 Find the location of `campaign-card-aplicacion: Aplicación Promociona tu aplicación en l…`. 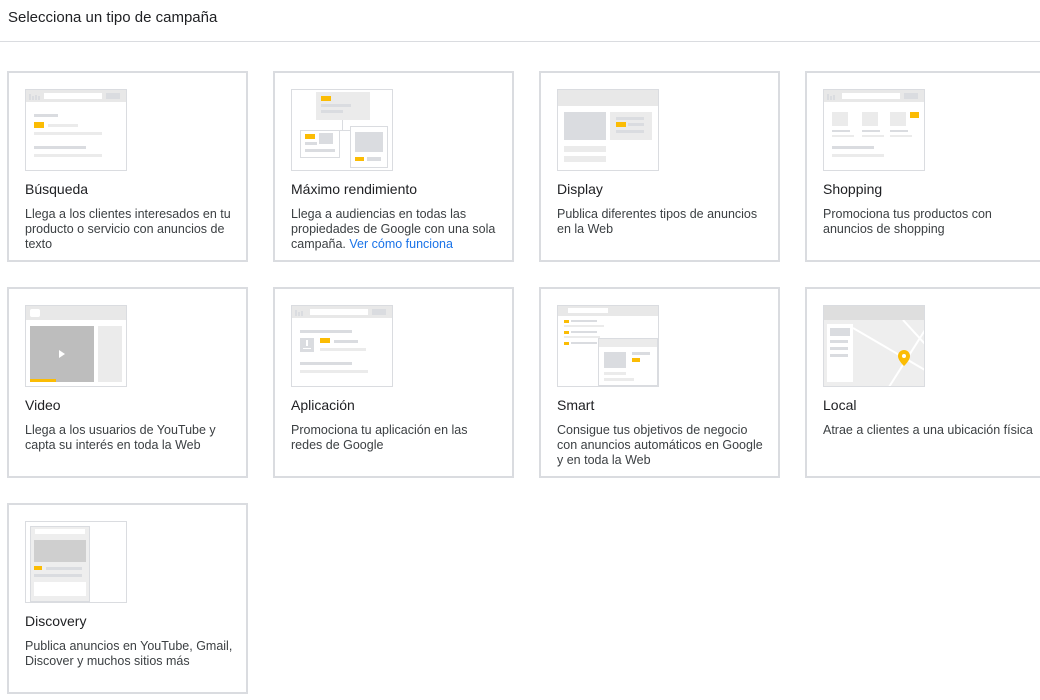

campaign-card-aplicacion: Aplicación Promociona tu aplicación en l… is located at coordinates (393, 382).